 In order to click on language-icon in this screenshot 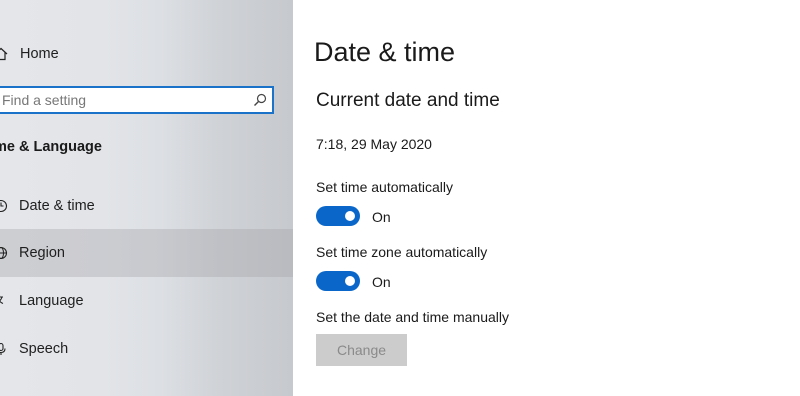, I will do `click(4, 301)`.